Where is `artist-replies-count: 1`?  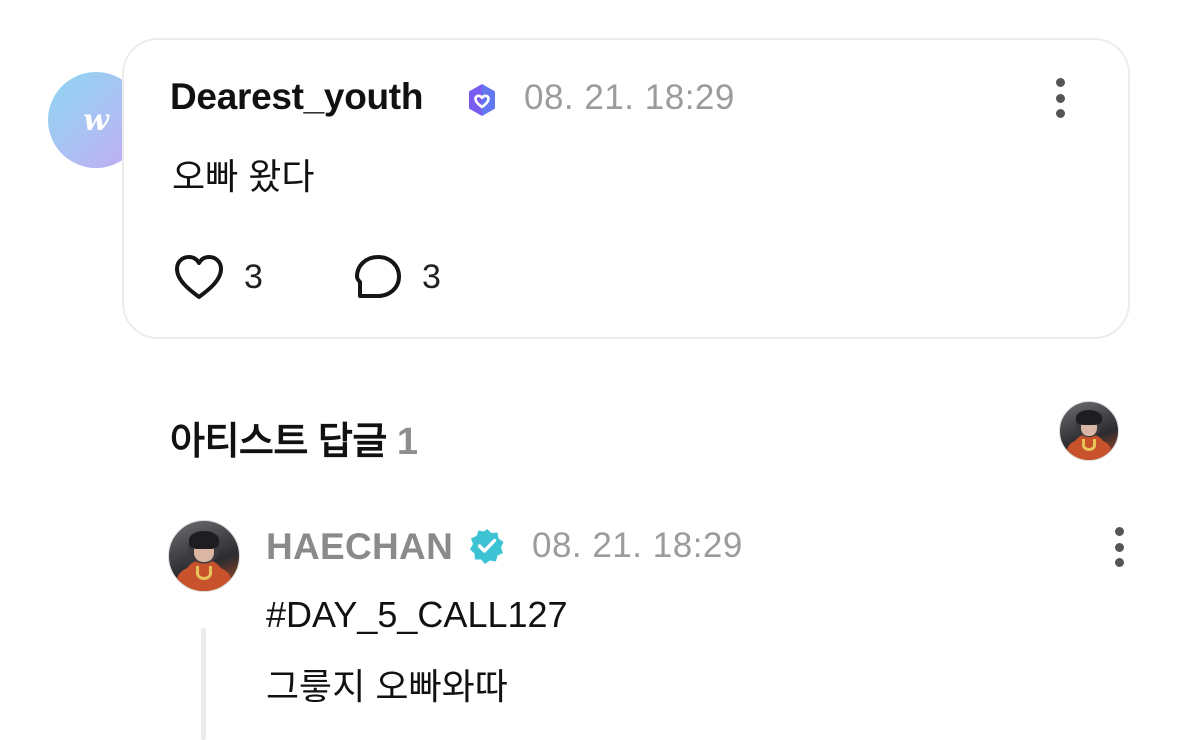 artist-replies-count: 1 is located at coordinates (407, 442).